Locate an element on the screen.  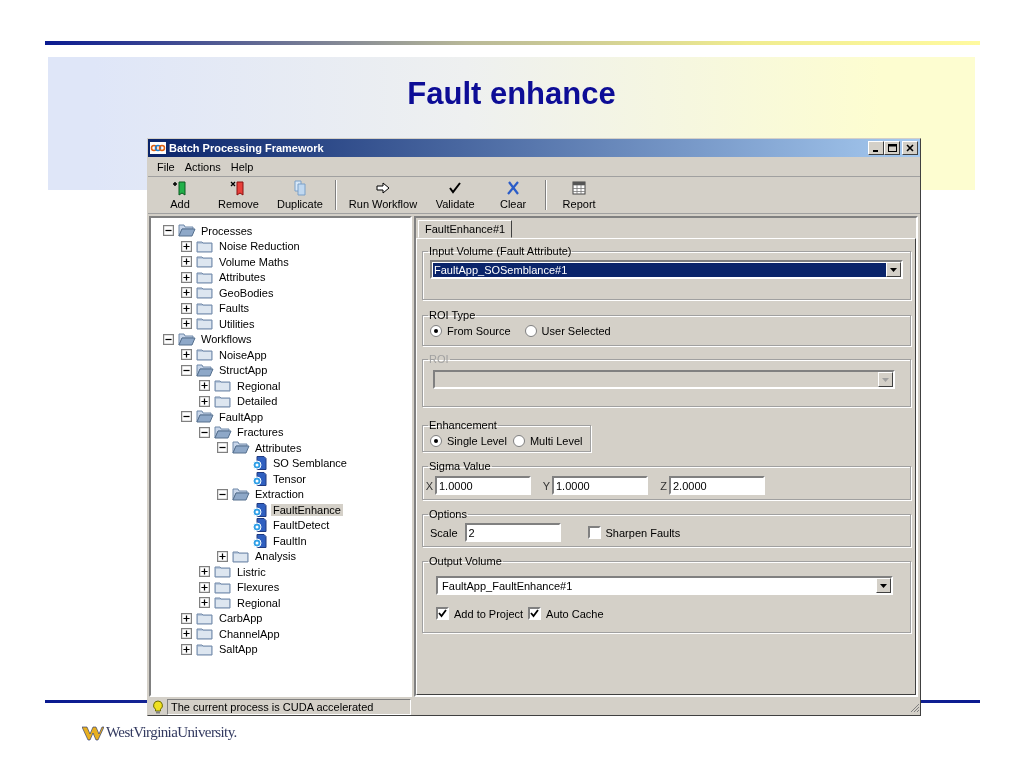
tree-item: StructApp is located at coordinates (243, 370).